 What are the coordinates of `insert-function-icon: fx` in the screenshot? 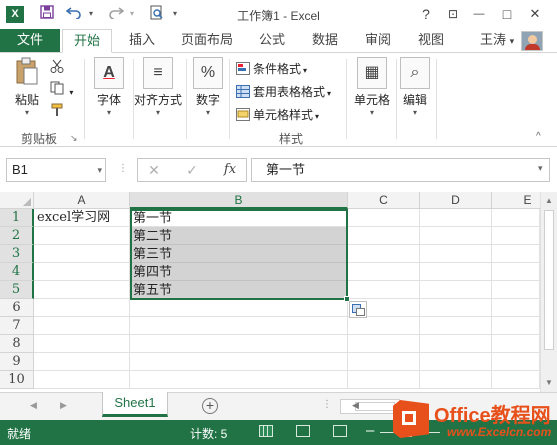 It's located at (230, 170).